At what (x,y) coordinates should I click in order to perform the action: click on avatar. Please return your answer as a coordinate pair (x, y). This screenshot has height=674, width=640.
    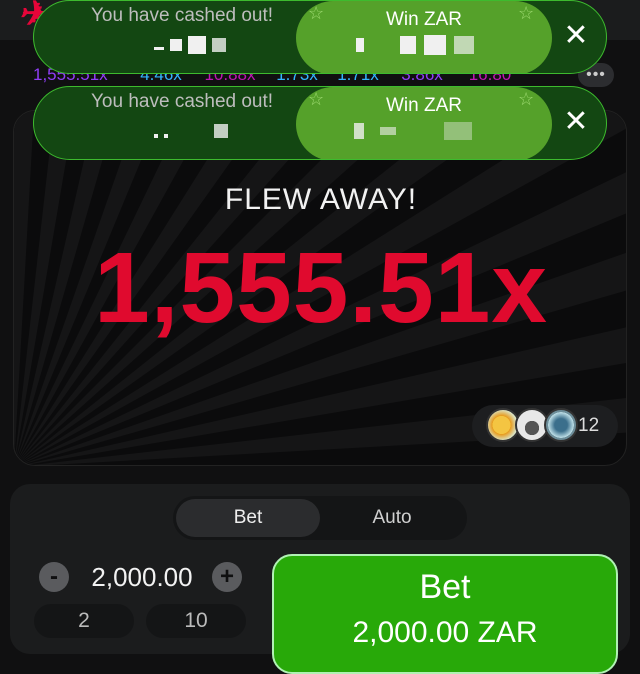
    Looking at the image, I should click on (561, 425).